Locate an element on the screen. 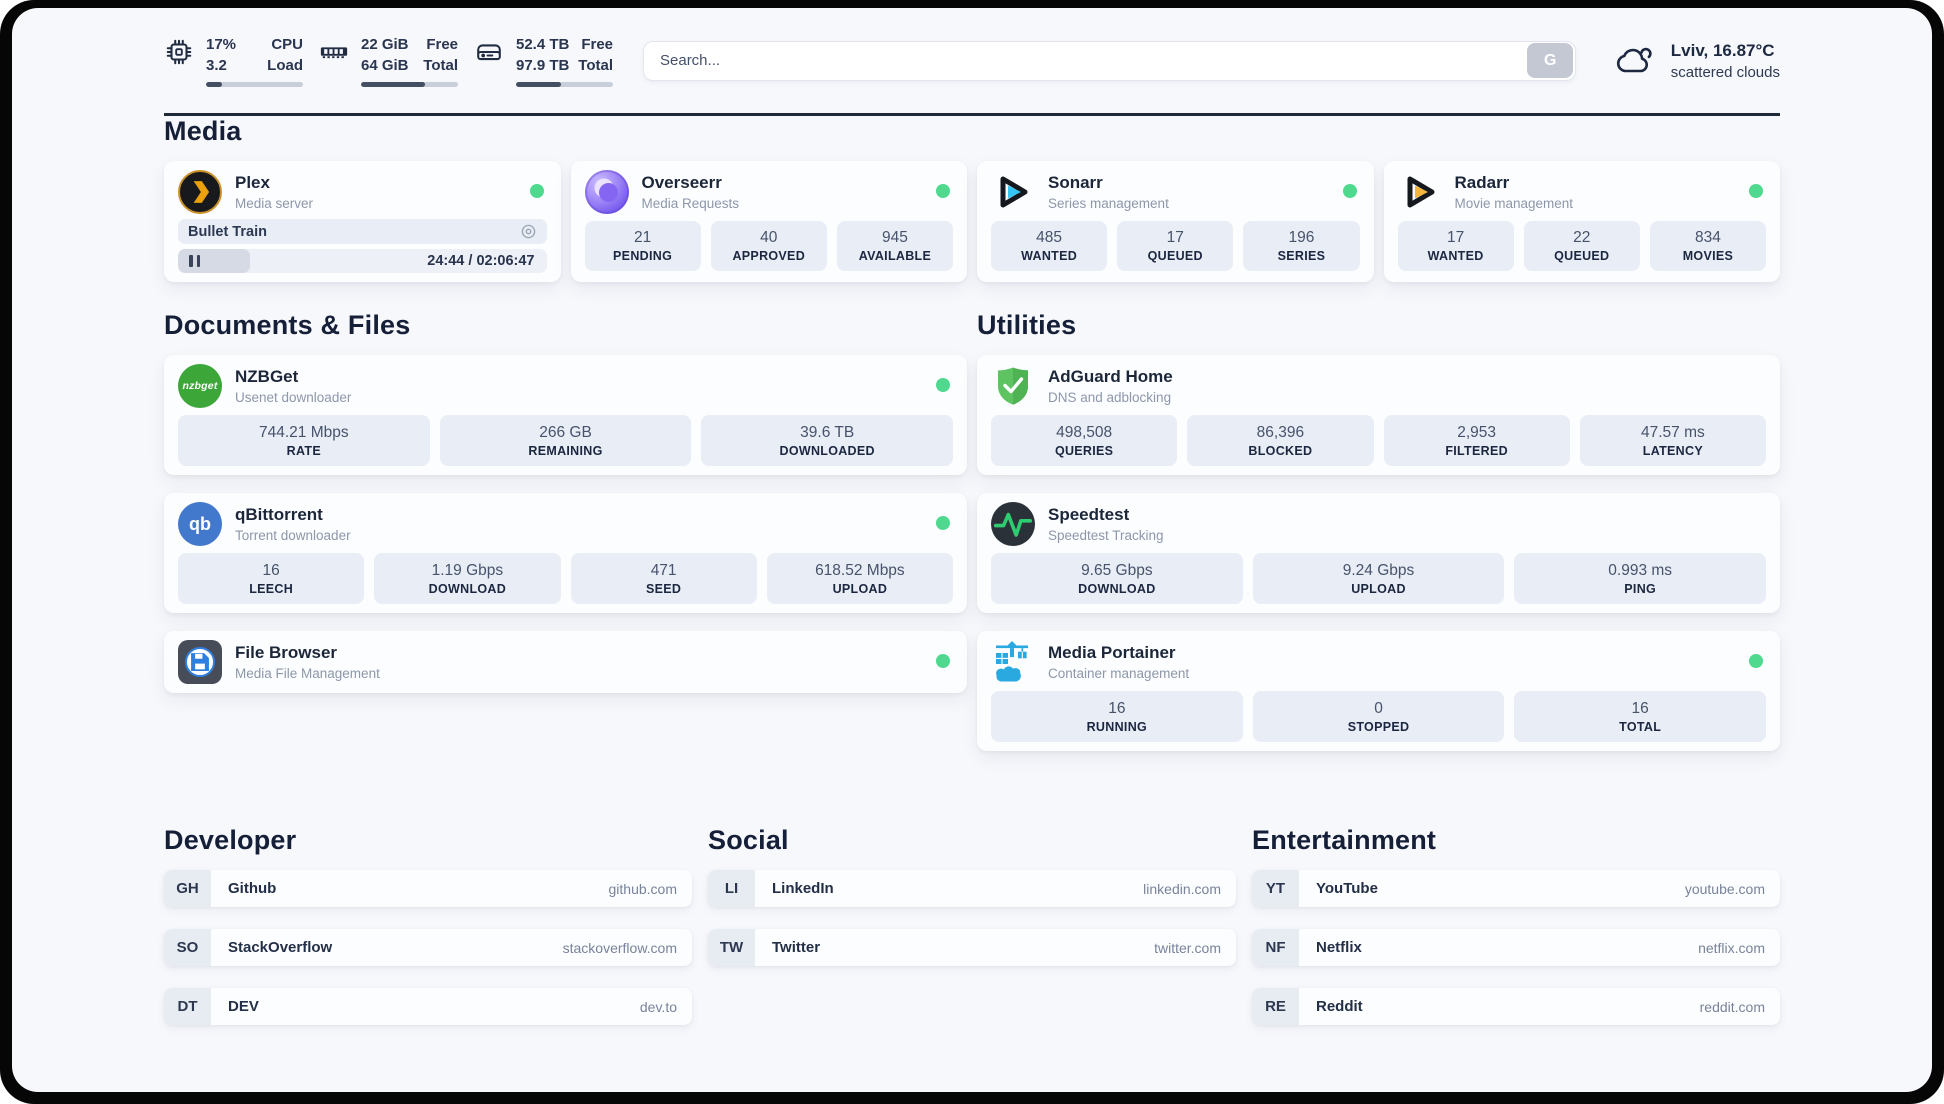 This screenshot has height=1104, width=1944. bookmark-youtube: YT YouTube youtube.com is located at coordinates (1516, 888).